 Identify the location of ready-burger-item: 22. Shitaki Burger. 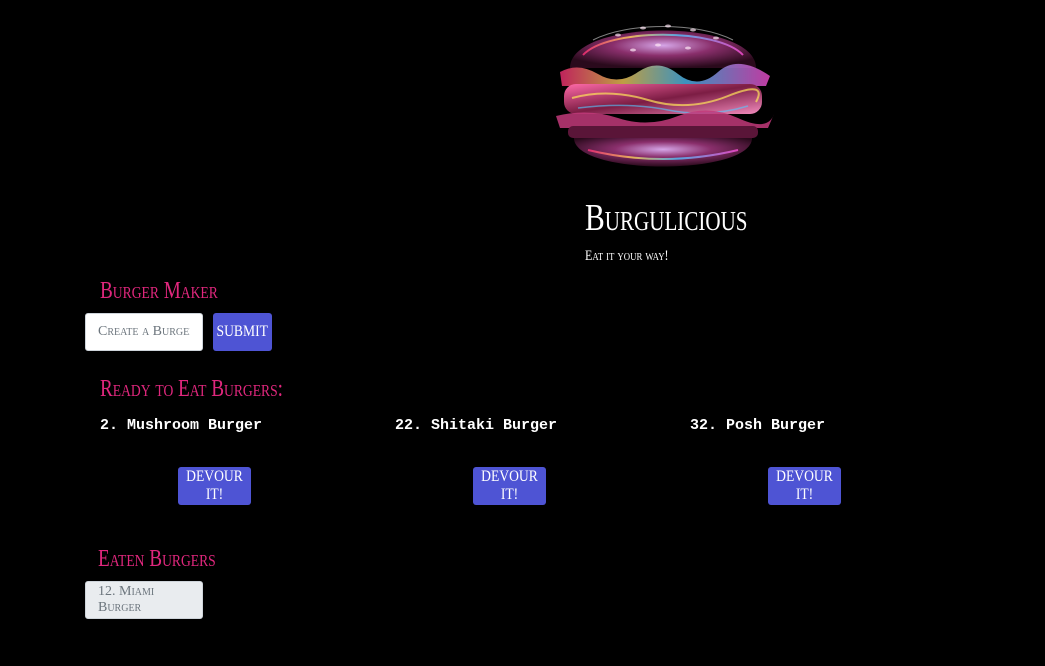
(510, 426).